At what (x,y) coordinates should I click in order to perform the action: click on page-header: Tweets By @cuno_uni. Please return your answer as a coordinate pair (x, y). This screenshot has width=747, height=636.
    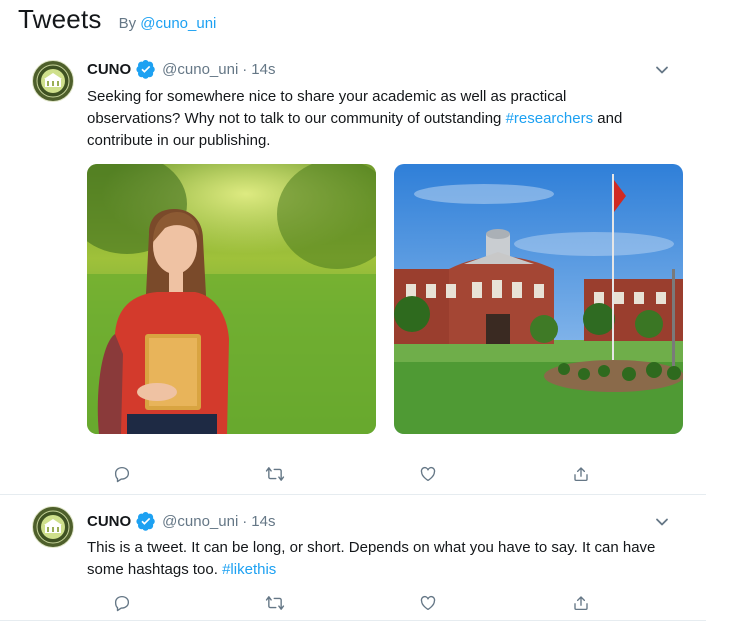
    Looking at the image, I should click on (117, 21).